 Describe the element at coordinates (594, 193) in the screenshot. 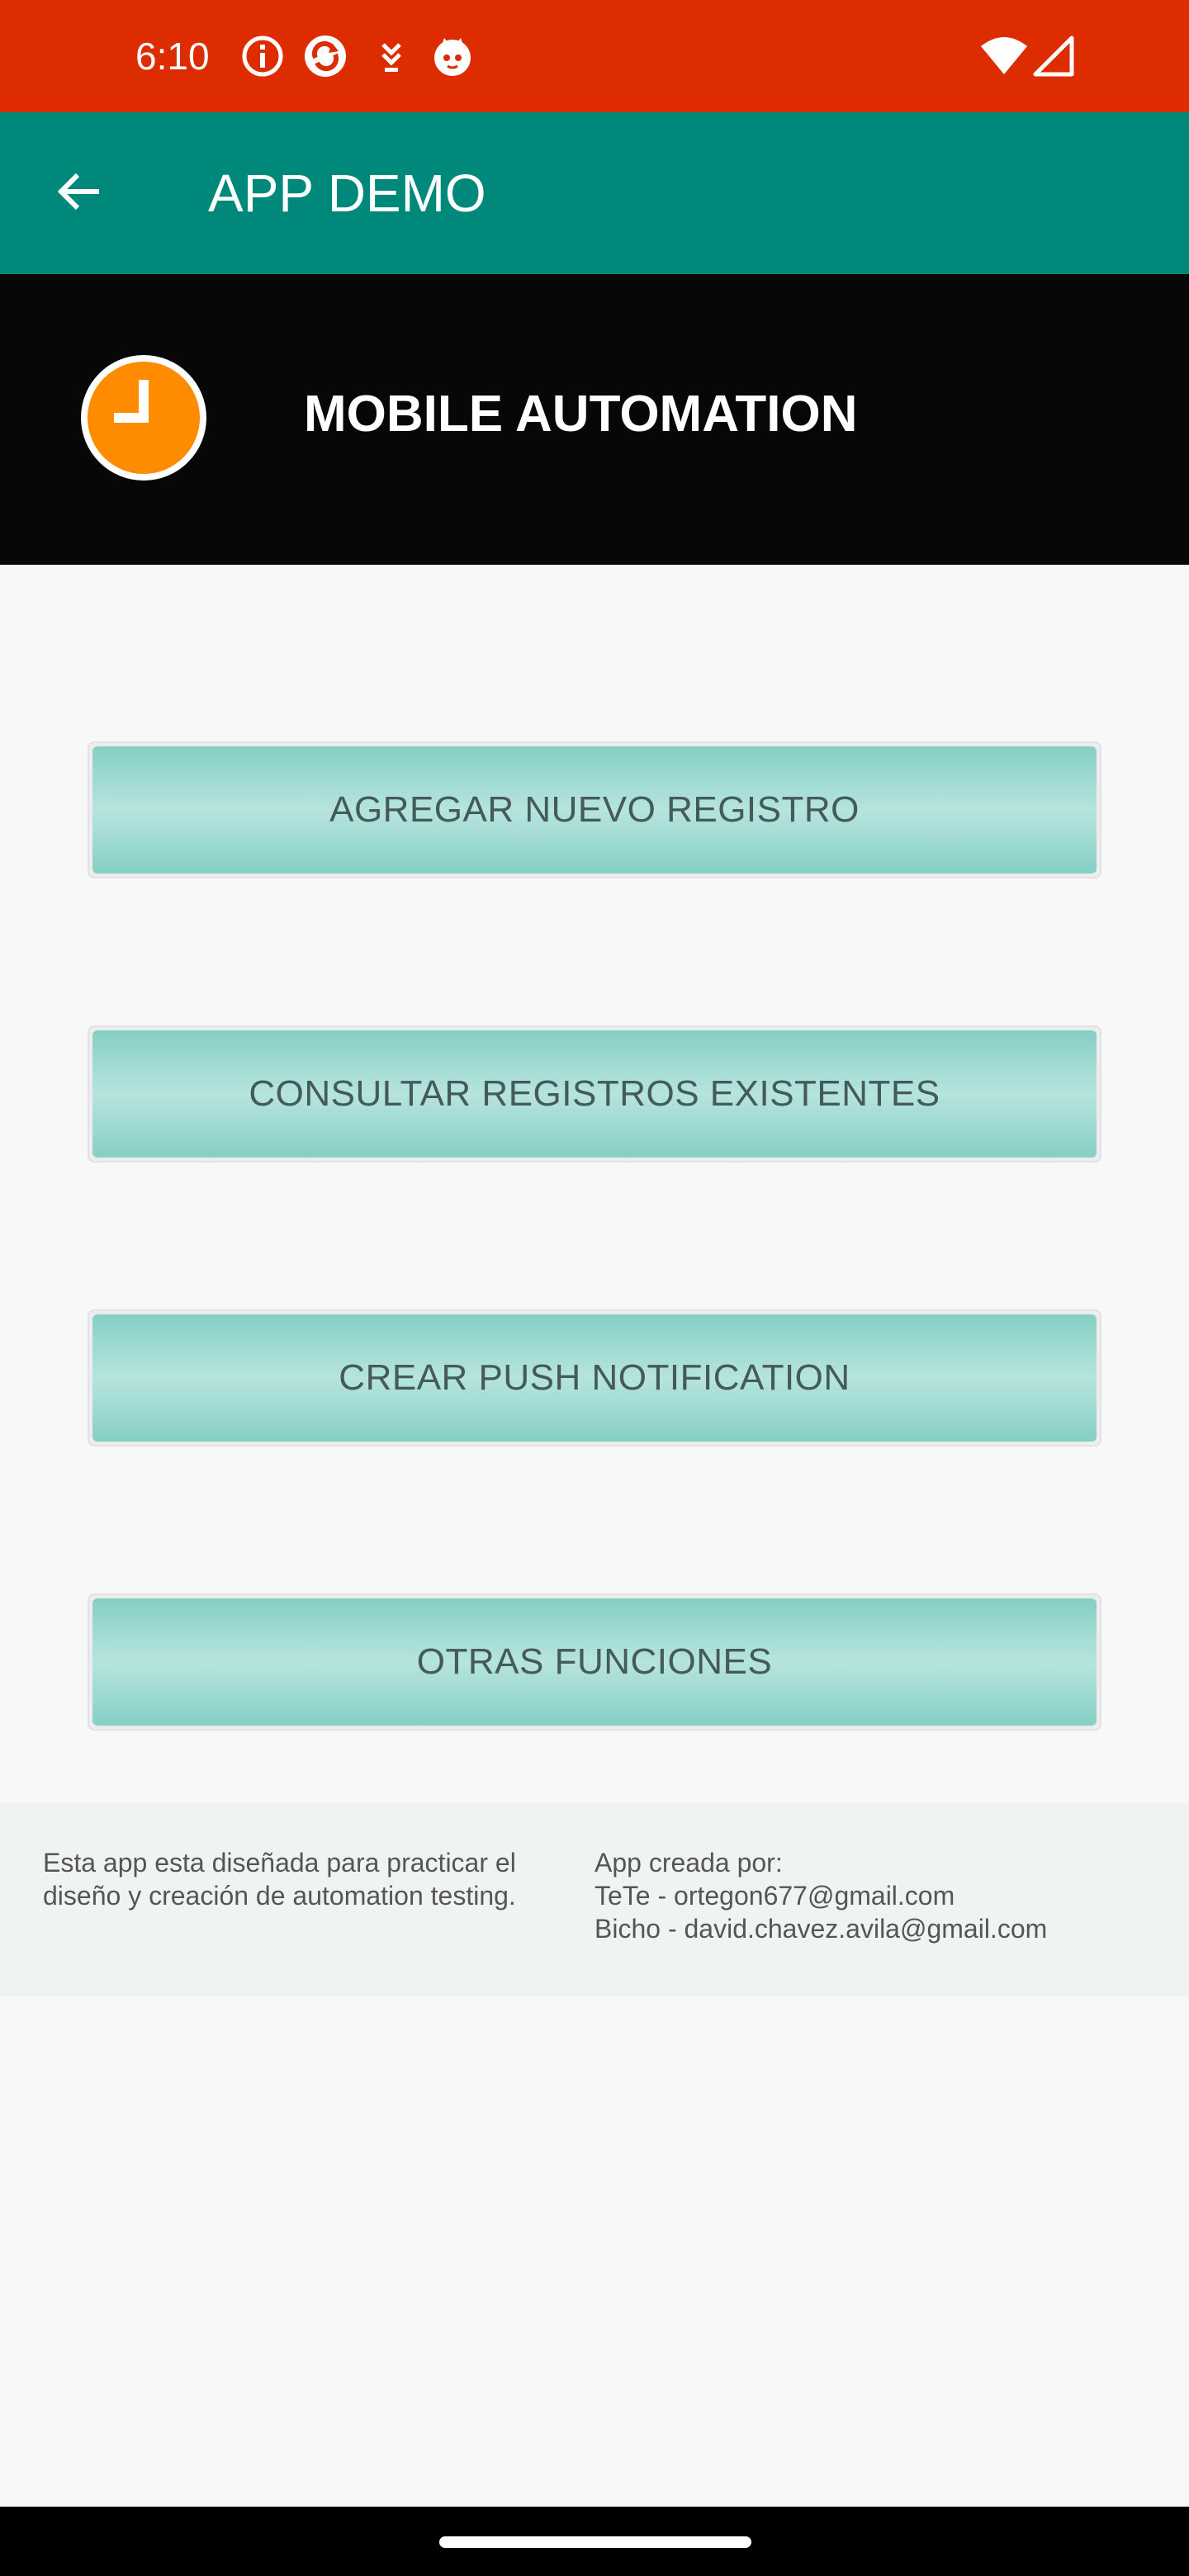

I see `app-bar: APP DEMO` at that location.